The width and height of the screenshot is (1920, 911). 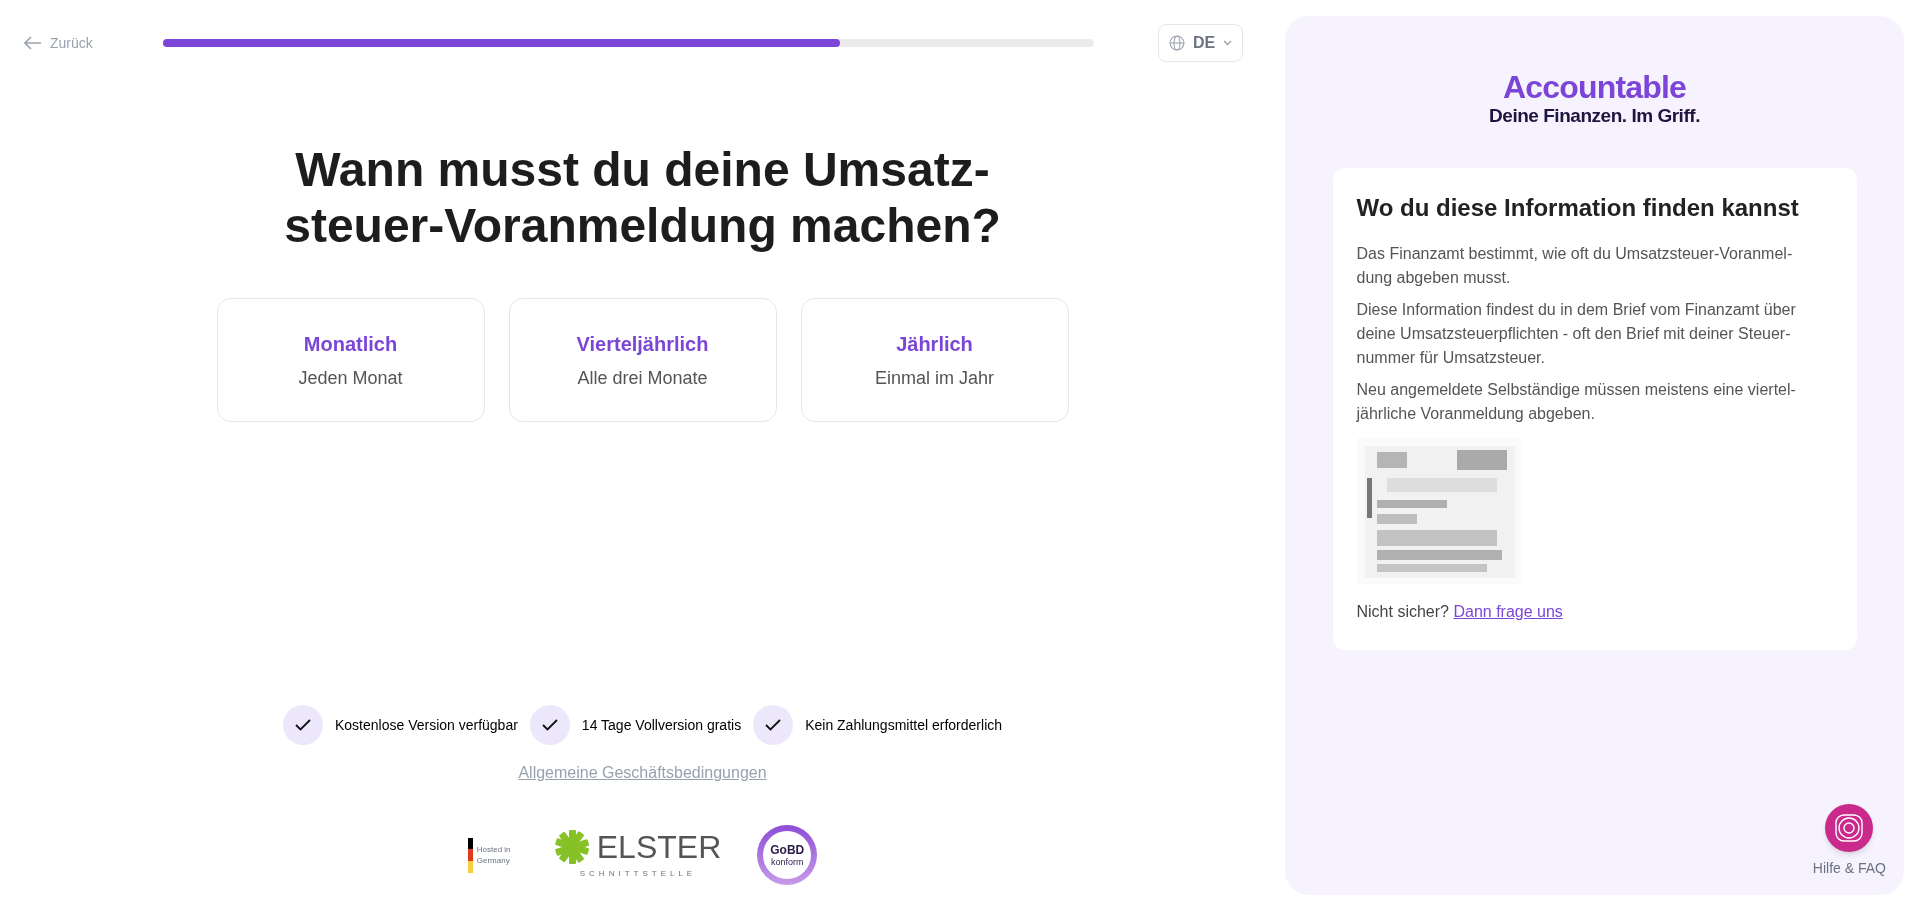 What do you see at coordinates (638, 855) in the screenshot?
I see `elster-logo: ELSTER SCHNITTSTELLE` at bounding box center [638, 855].